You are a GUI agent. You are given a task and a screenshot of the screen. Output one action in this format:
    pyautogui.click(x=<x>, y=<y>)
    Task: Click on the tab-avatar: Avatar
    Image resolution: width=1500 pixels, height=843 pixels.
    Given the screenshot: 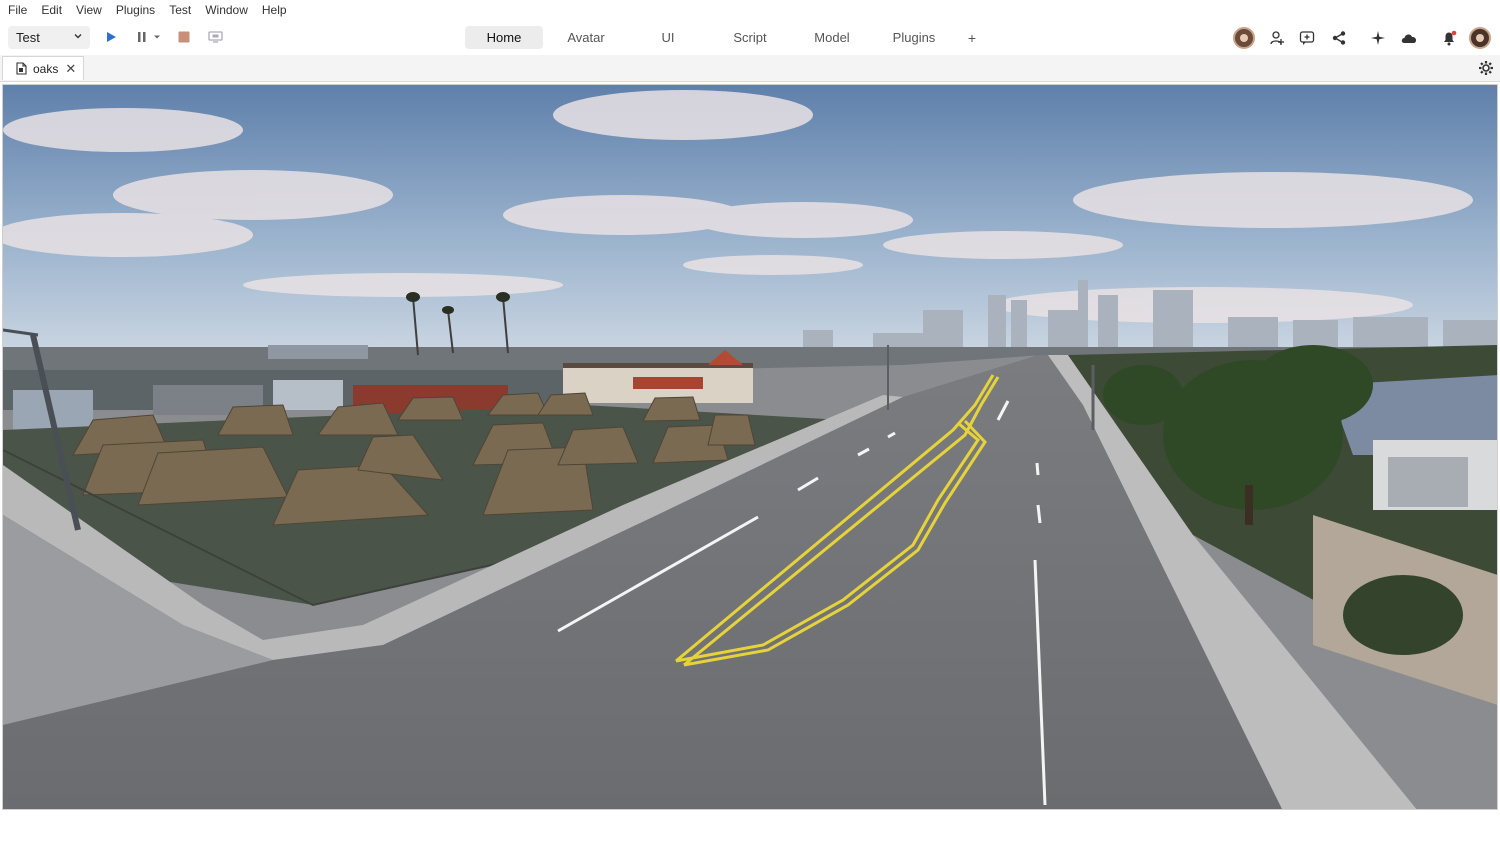 What is the action you would take?
    pyautogui.click(x=586, y=37)
    